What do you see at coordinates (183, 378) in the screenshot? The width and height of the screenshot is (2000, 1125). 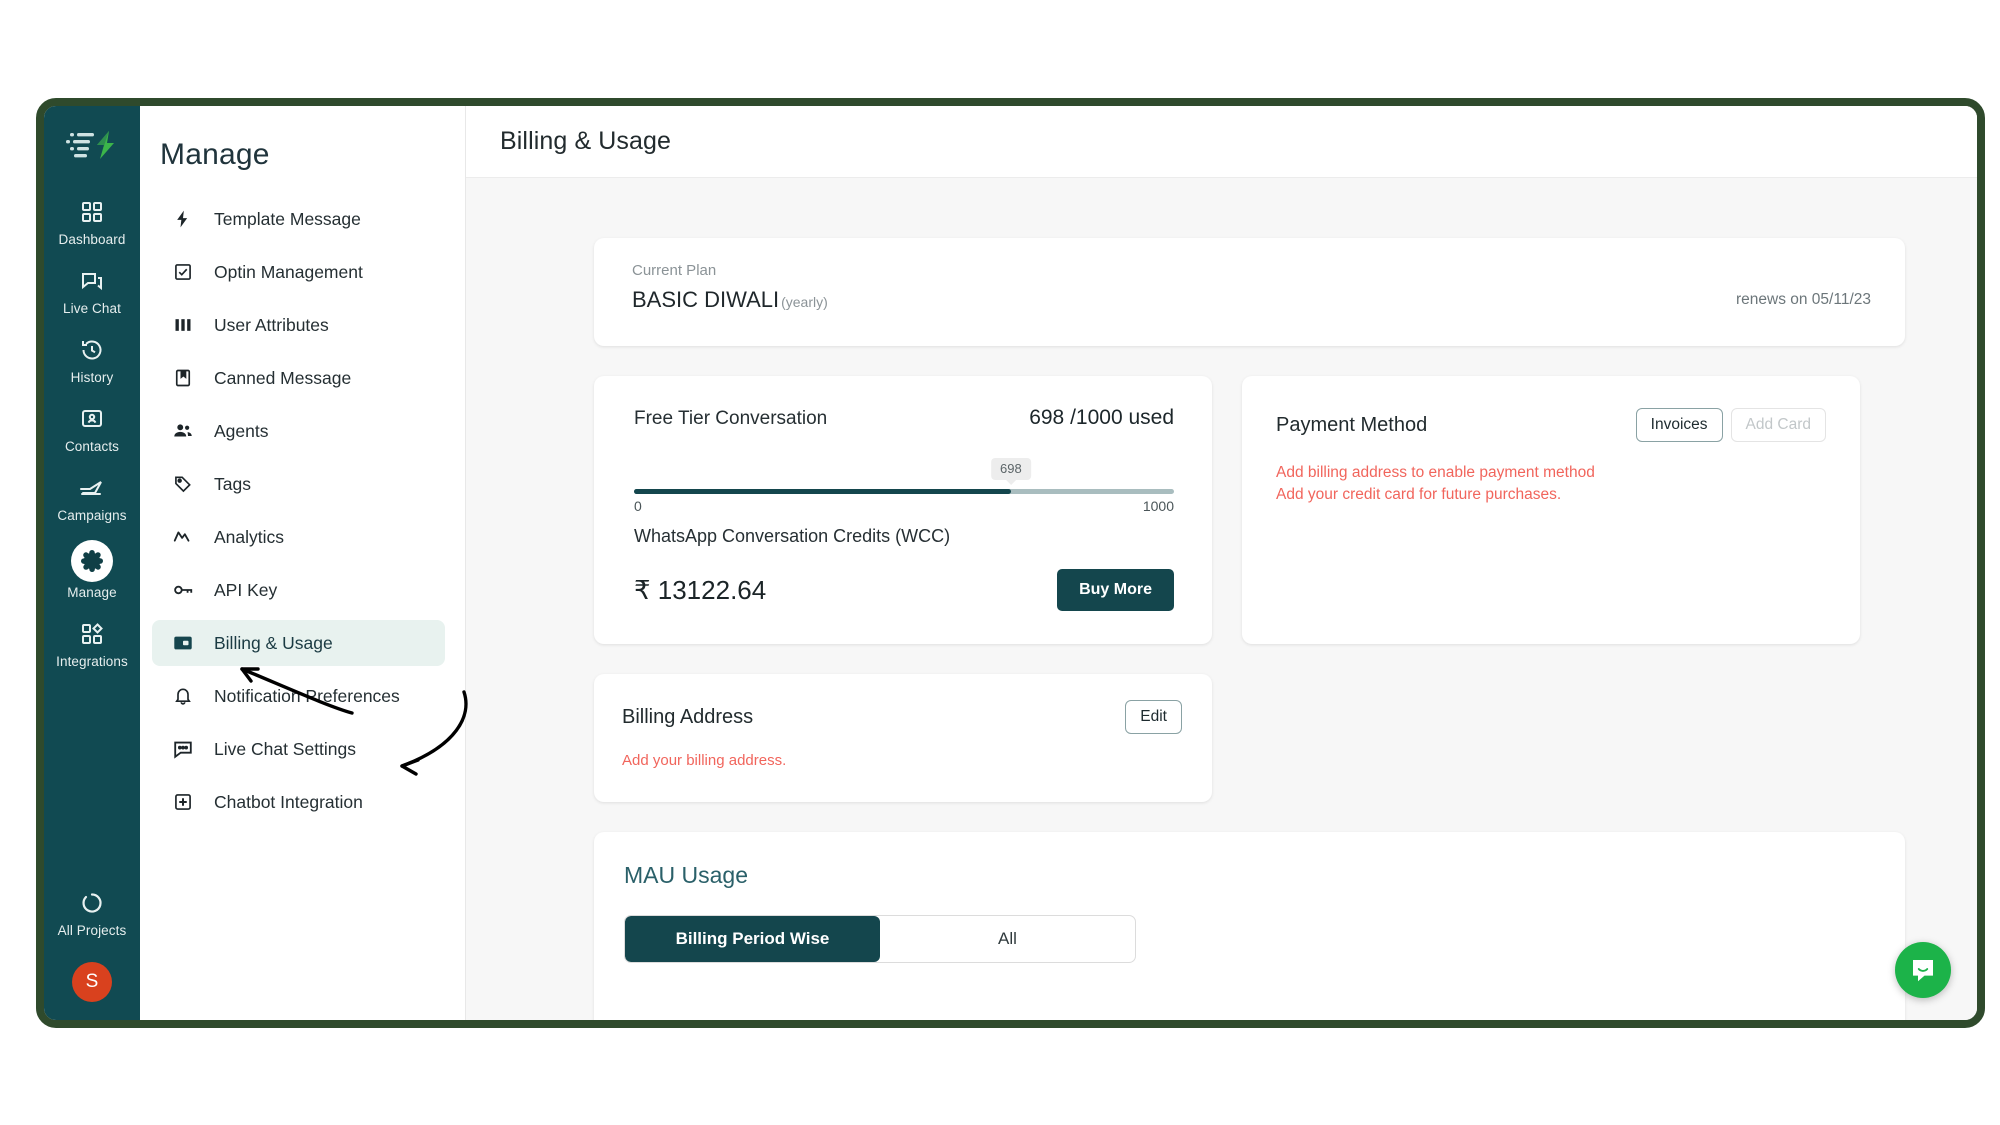 I see `bookmark-icon` at bounding box center [183, 378].